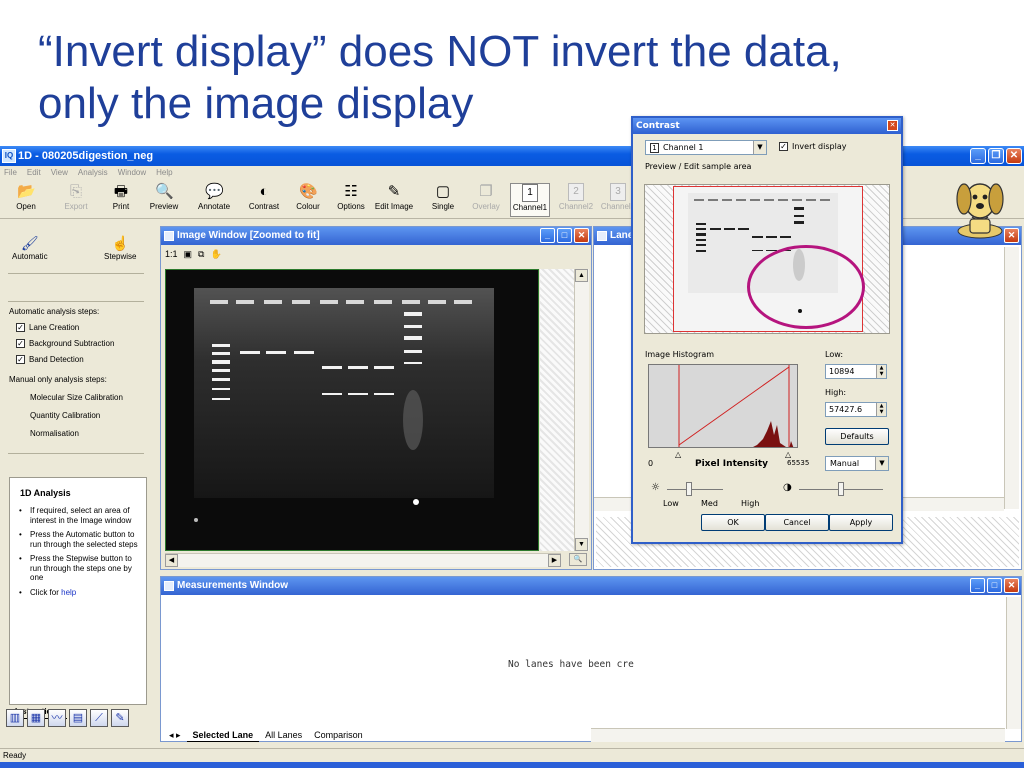  Describe the element at coordinates (215, 254) in the screenshot. I see `pan-hand-icon: ✋` at that location.